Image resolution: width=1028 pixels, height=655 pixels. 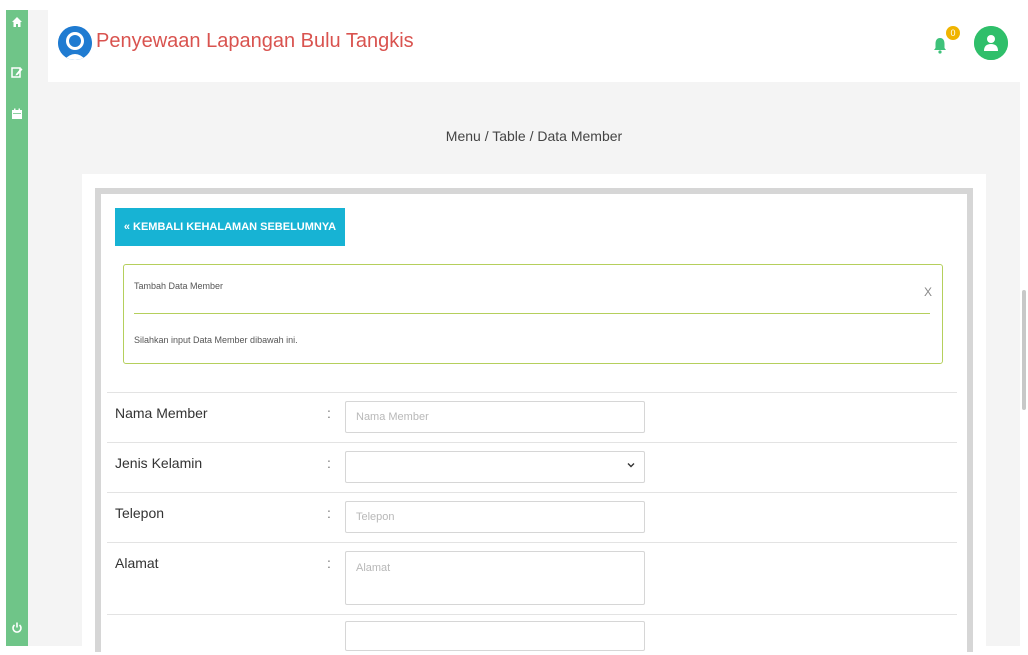 I want to click on form-row-telepon: Telepon :, so click(x=532, y=517).